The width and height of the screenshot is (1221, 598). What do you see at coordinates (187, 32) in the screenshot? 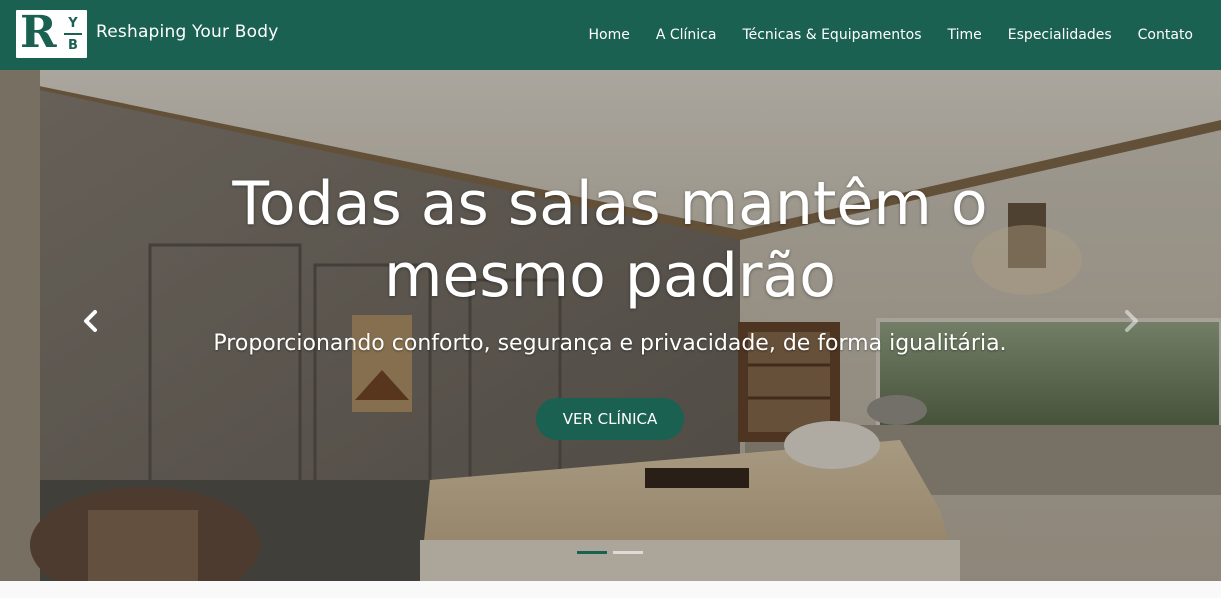
I see `brand-name: Reshaping Your Body` at bounding box center [187, 32].